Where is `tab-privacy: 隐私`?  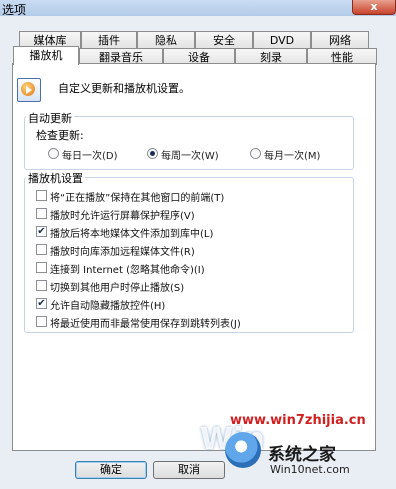 tab-privacy: 隐私 is located at coordinates (166, 39).